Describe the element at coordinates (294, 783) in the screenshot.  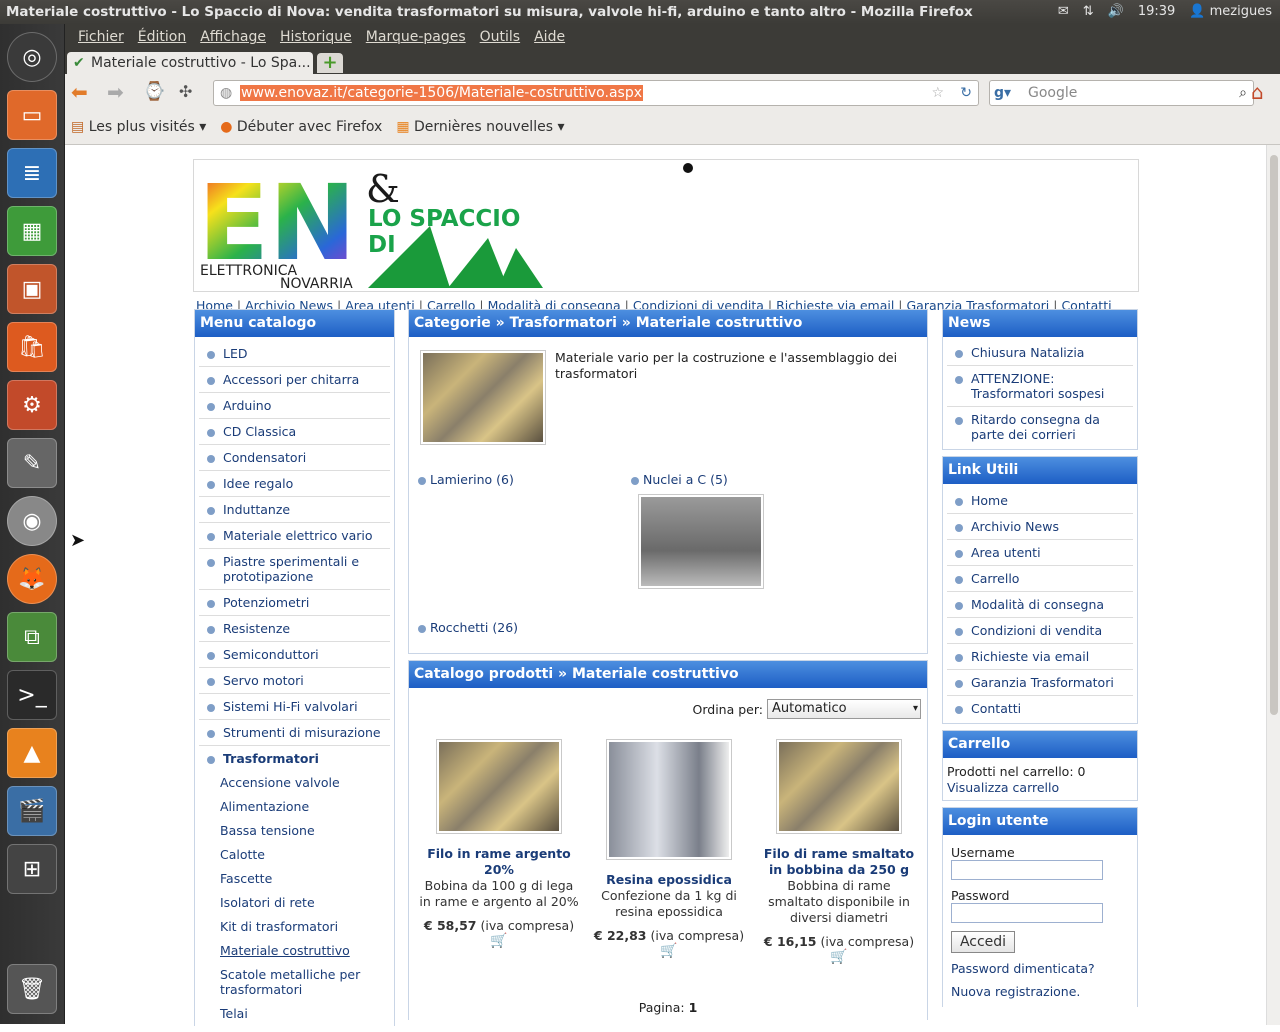
I see `subcategory-accensione: Accensione valvole` at that location.